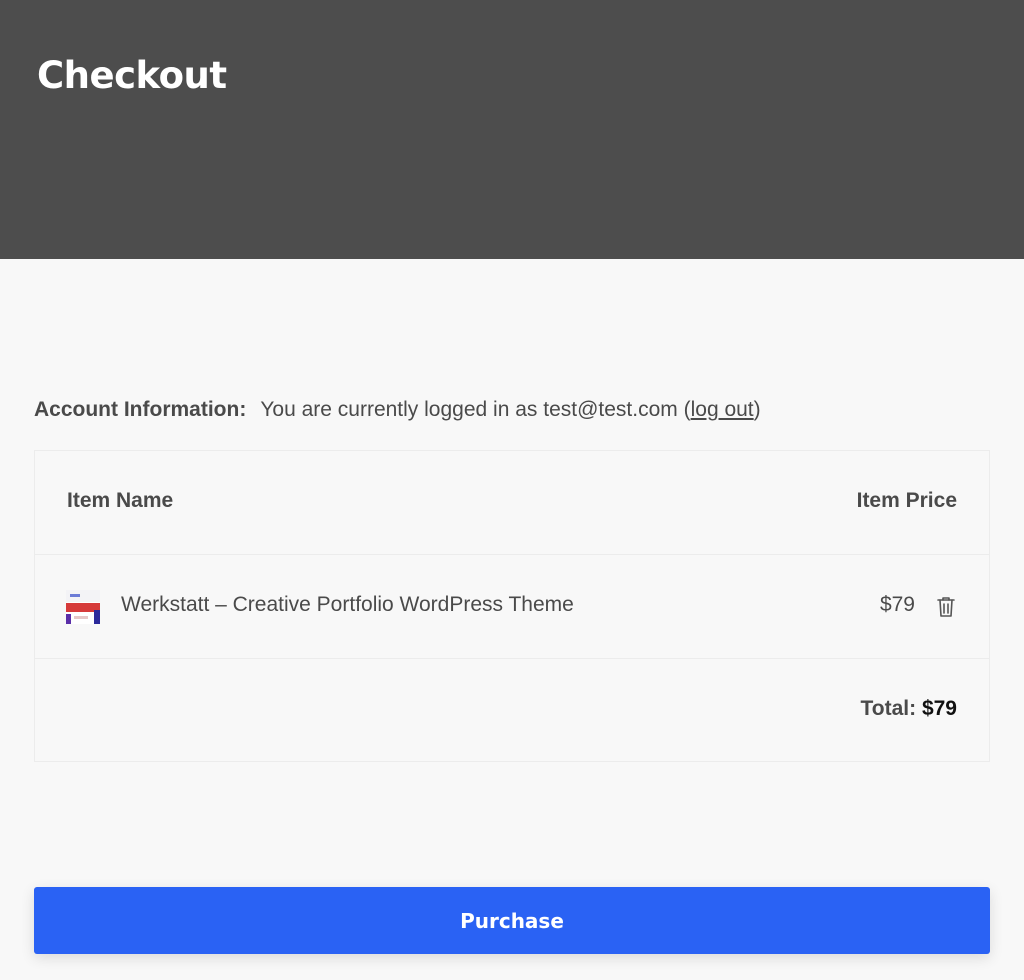  What do you see at coordinates (722, 409) in the screenshot?
I see `logout-link: log out` at bounding box center [722, 409].